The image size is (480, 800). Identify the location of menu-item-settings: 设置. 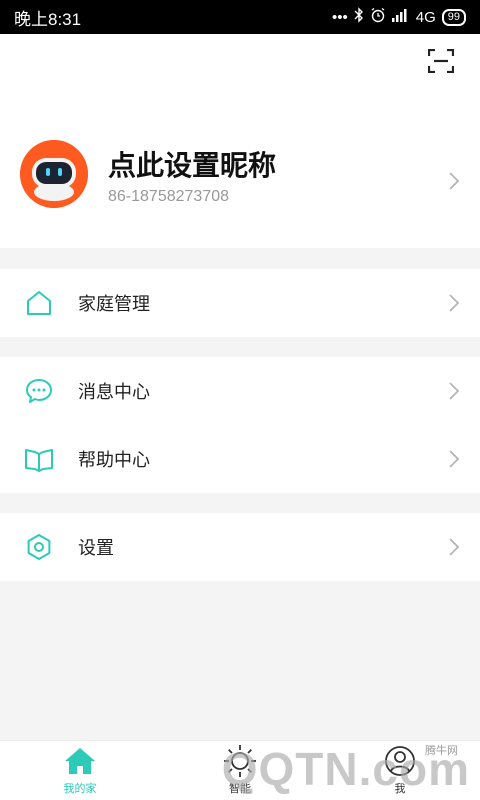
(240, 547).